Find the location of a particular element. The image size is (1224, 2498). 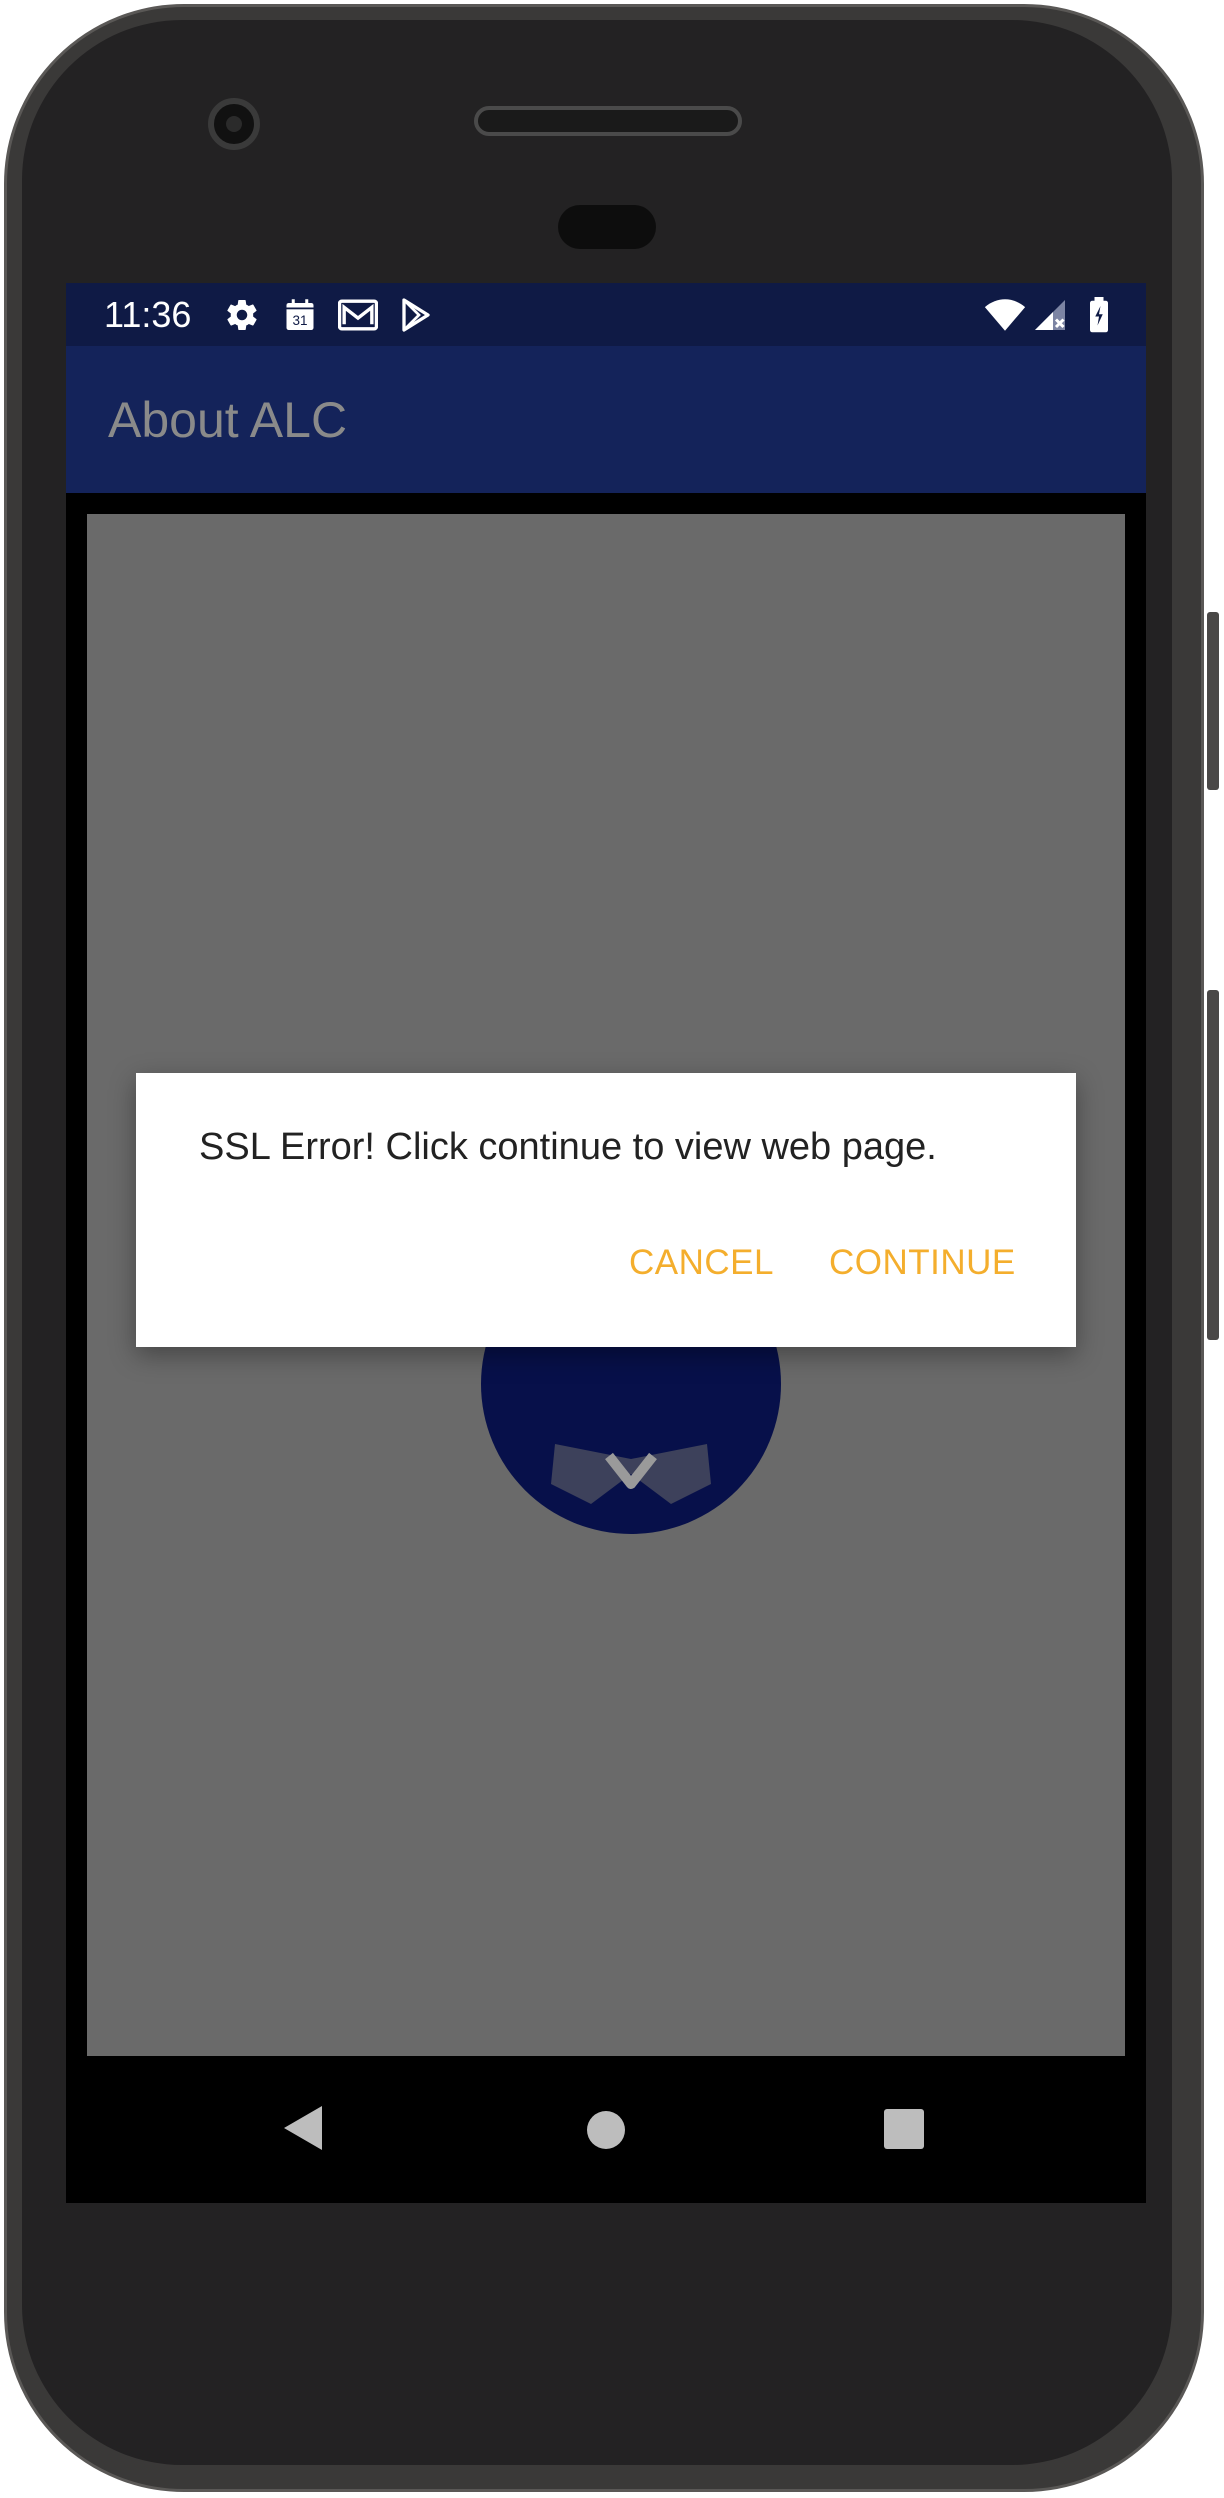

navigation-bar is located at coordinates (606, 2129).